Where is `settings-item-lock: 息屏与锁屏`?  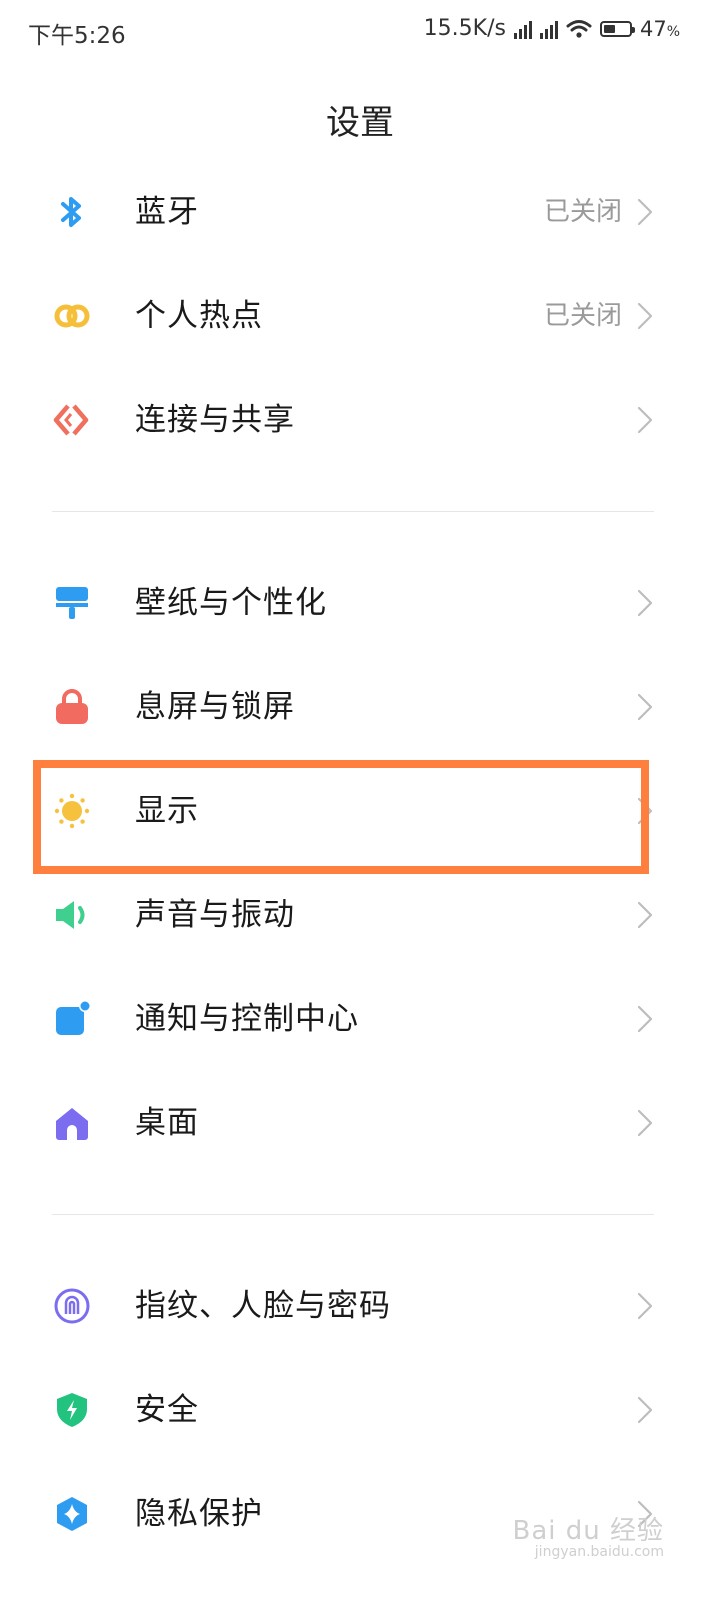 settings-item-lock: 息屏与锁屏 is located at coordinates (360, 707).